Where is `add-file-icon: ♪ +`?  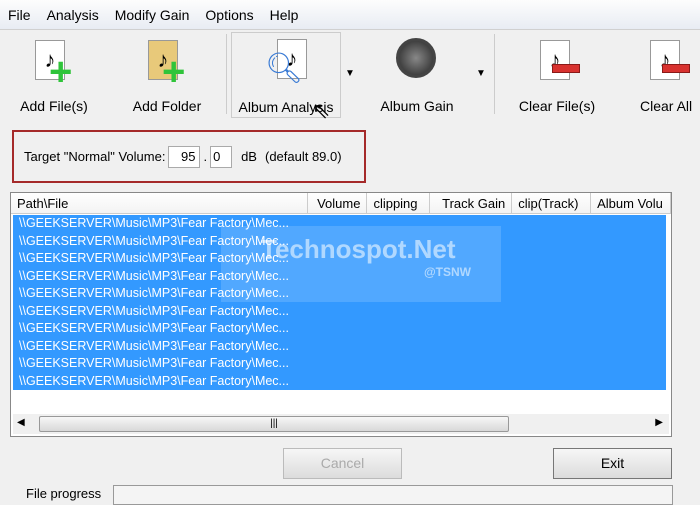 add-file-icon: ♪ + is located at coordinates (54, 64).